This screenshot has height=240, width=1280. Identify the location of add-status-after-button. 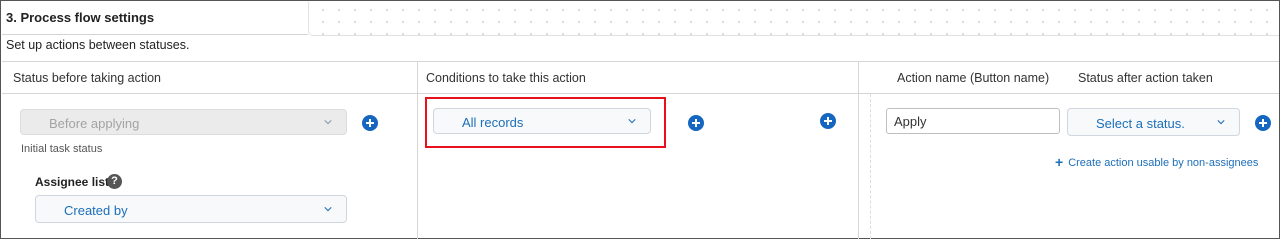
(1263, 123).